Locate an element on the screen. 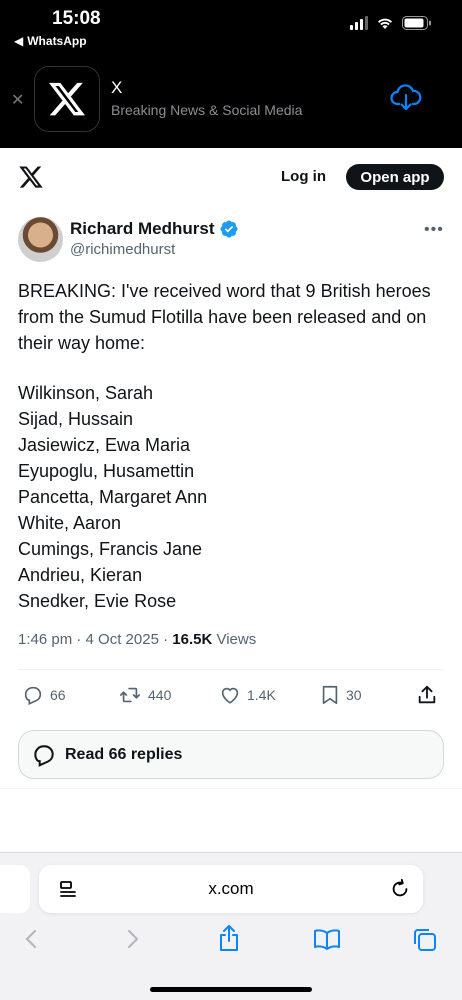  previous-tab-peek is located at coordinates (15, 889).